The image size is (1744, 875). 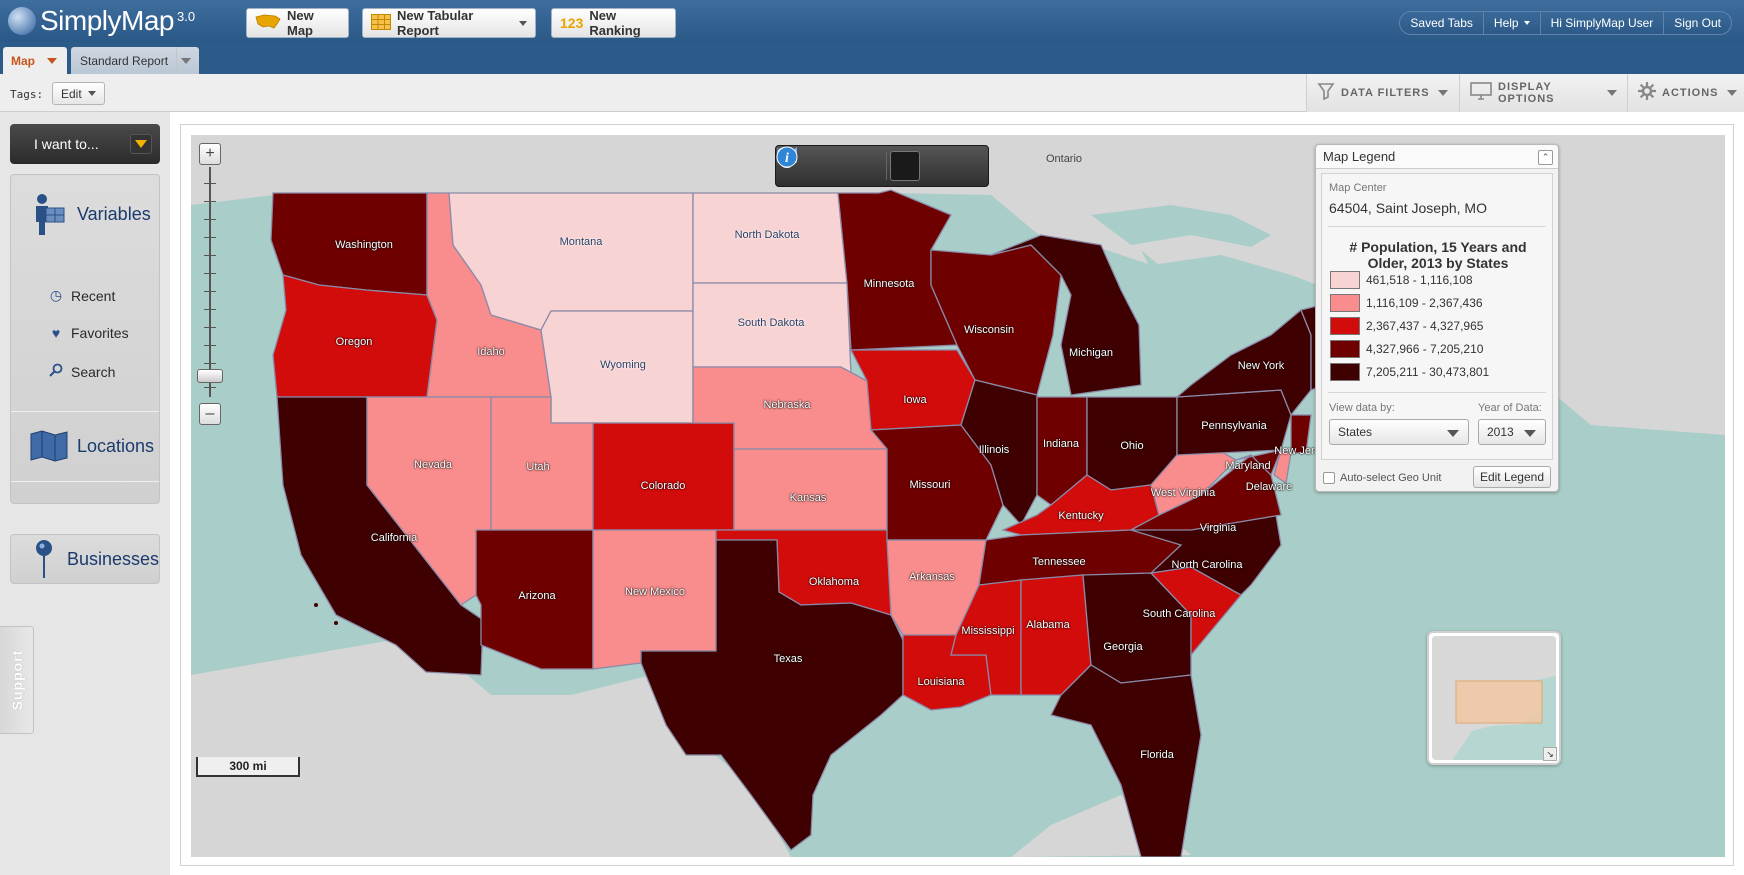 I want to click on sidebar-item-variables: Variables, so click(x=85, y=214).